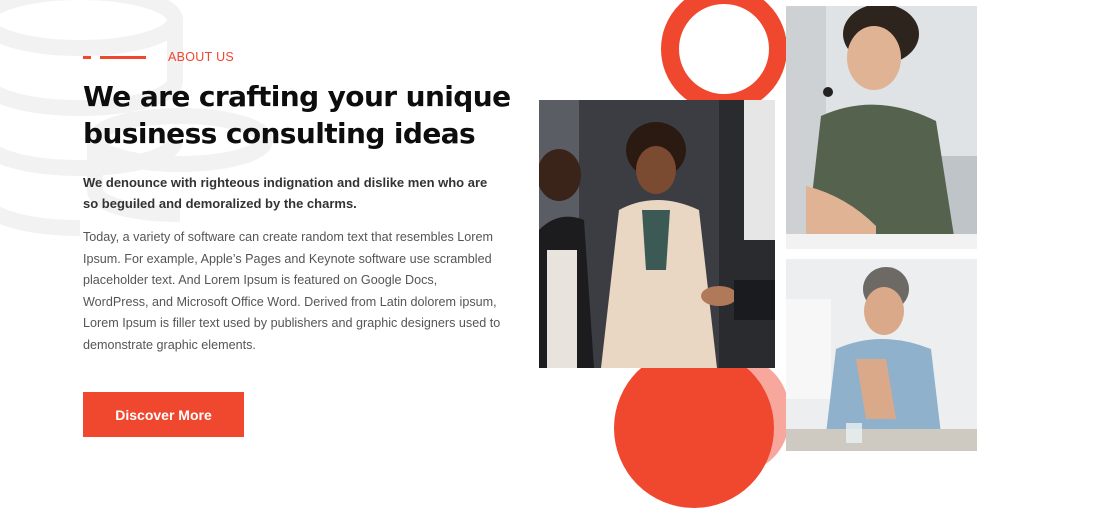  Describe the element at coordinates (201, 57) in the screenshot. I see `eyebrow-label: ABOUT US` at that location.